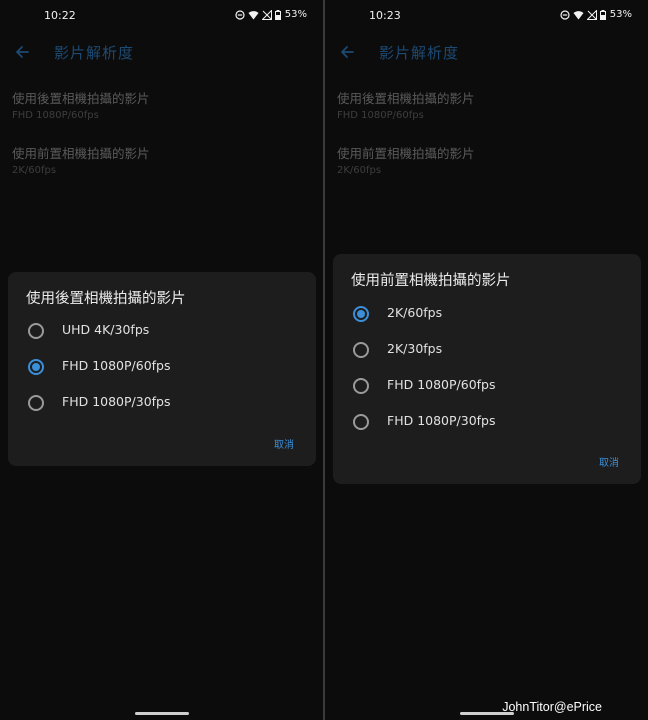  I want to click on option-label: 2K/60fps, so click(415, 312).